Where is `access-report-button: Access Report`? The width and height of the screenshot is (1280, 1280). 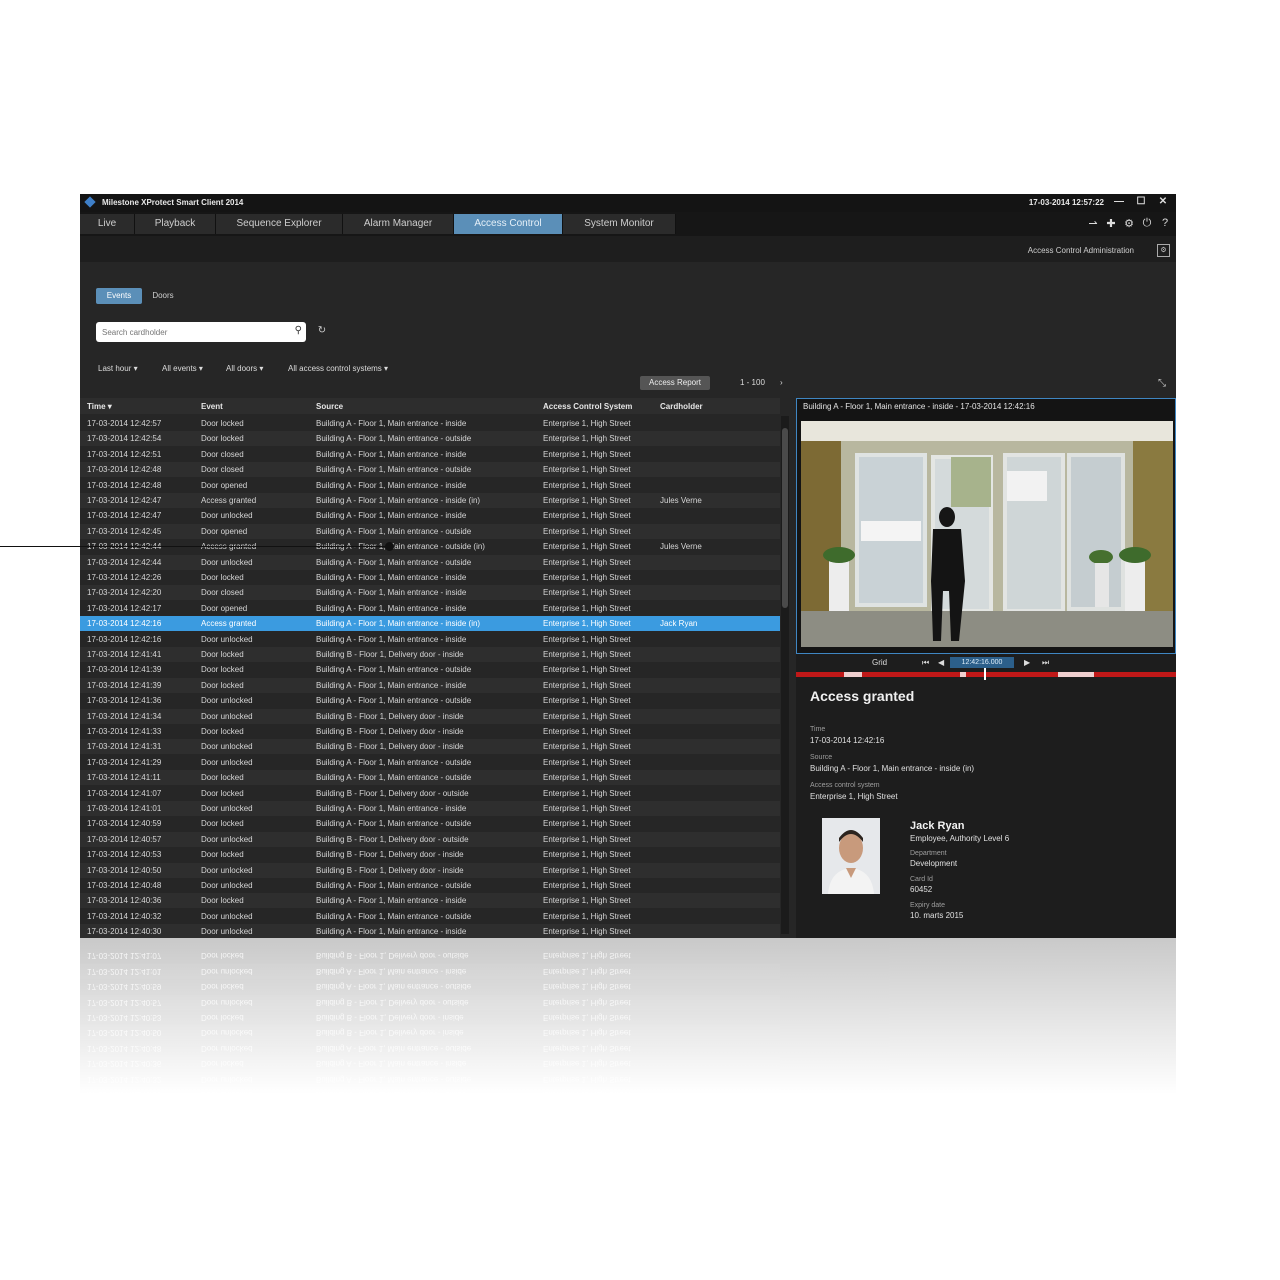 access-report-button: Access Report is located at coordinates (675, 383).